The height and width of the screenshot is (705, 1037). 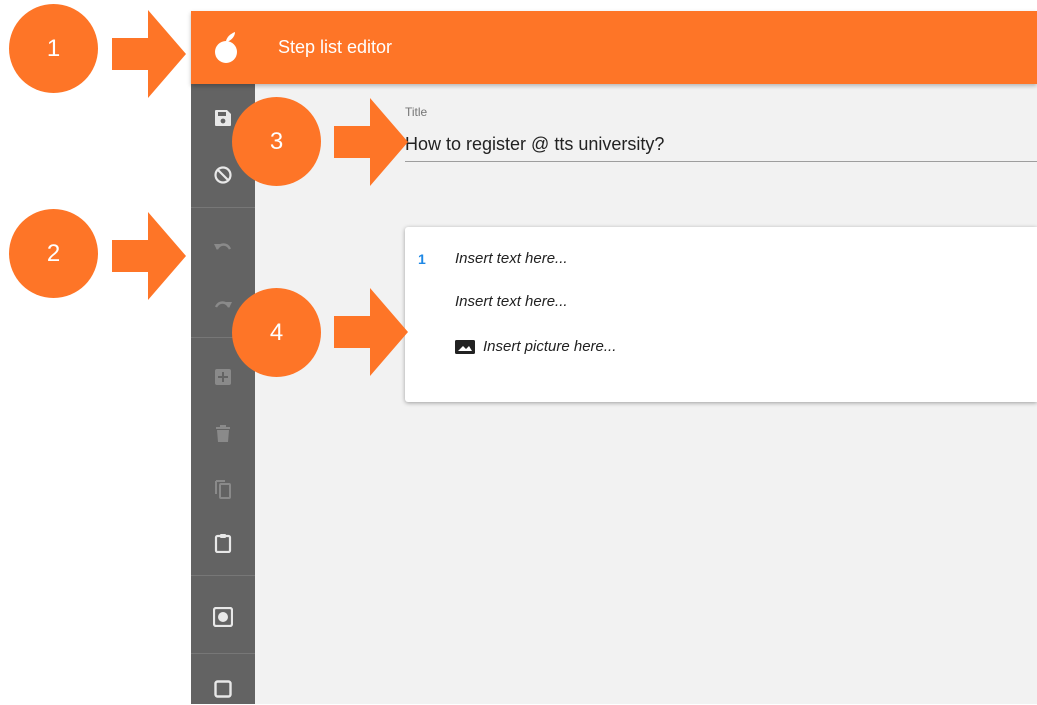 I want to click on record-icon, so click(x=223, y=617).